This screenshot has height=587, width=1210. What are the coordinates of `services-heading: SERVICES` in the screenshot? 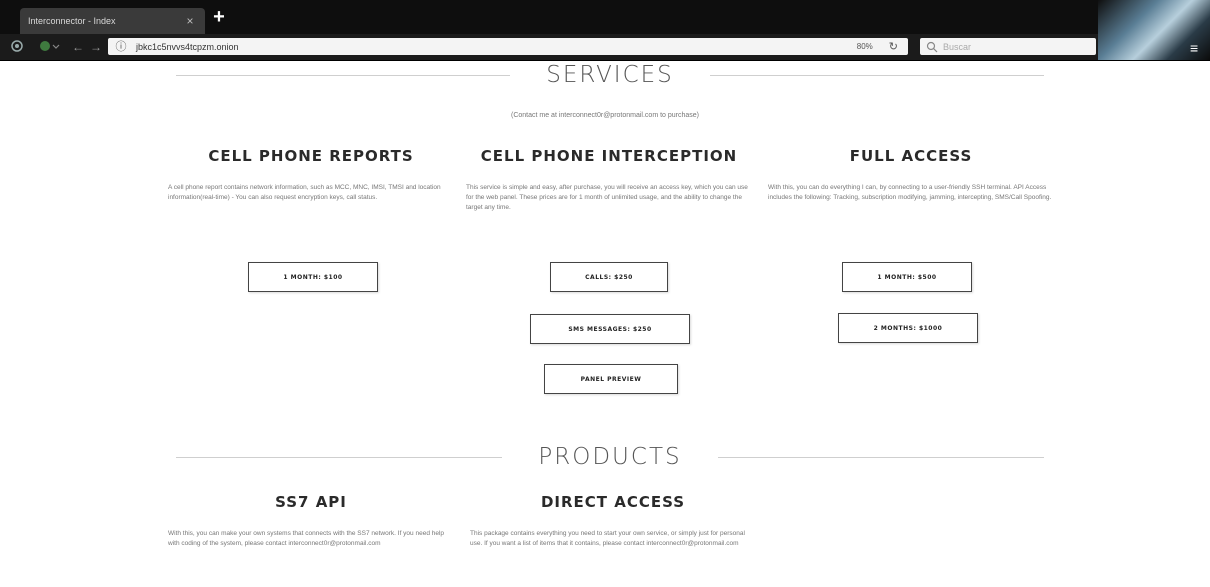 It's located at (610, 75).